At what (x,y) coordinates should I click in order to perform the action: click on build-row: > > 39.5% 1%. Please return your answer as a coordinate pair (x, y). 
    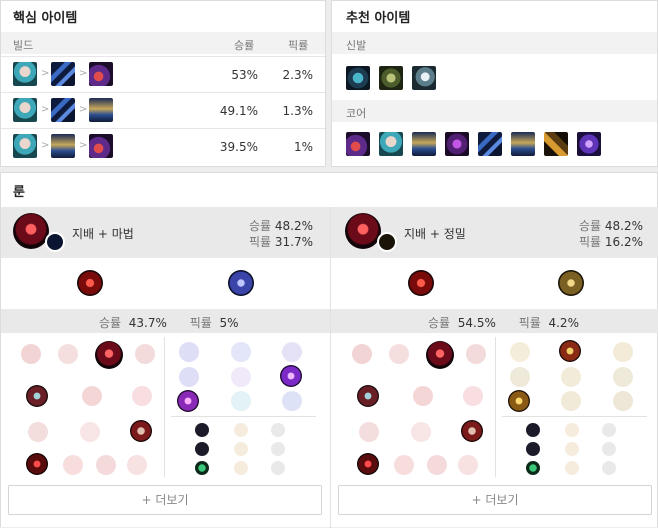
    Looking at the image, I should click on (163, 146).